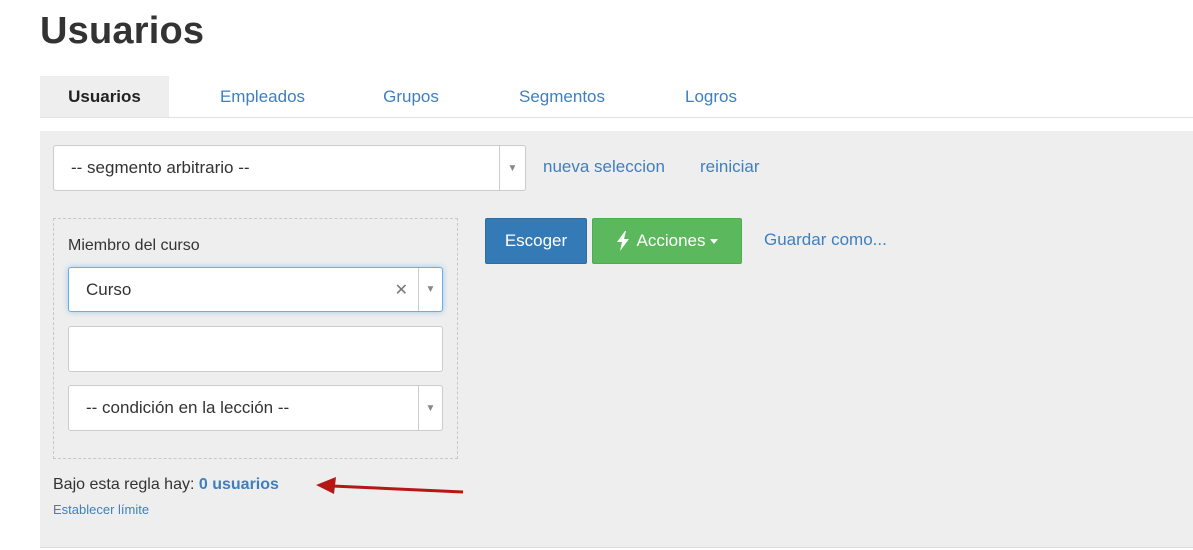  Describe the element at coordinates (134, 245) in the screenshot. I see `rule-label: Miembro del curso` at that location.